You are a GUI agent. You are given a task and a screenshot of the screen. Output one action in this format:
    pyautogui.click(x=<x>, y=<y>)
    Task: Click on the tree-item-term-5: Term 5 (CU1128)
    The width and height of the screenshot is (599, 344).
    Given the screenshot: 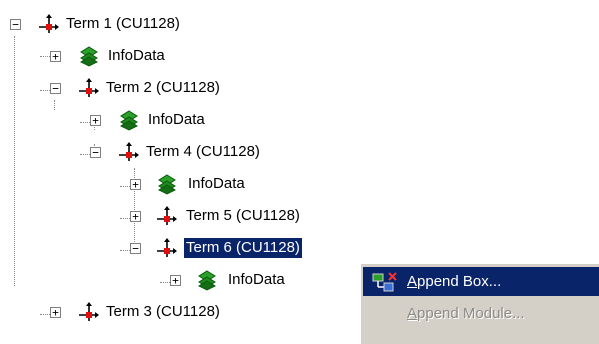 What is the action you would take?
    pyautogui.click(x=243, y=216)
    